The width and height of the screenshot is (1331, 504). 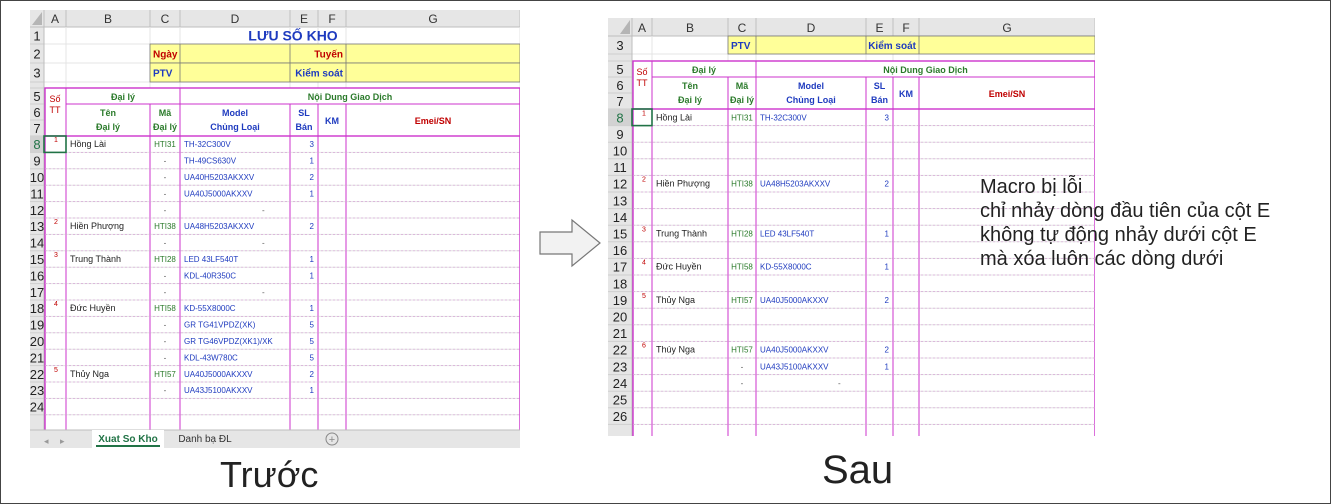 What do you see at coordinates (165, 259) in the screenshot?
I see `cell-ma: HTI28` at bounding box center [165, 259].